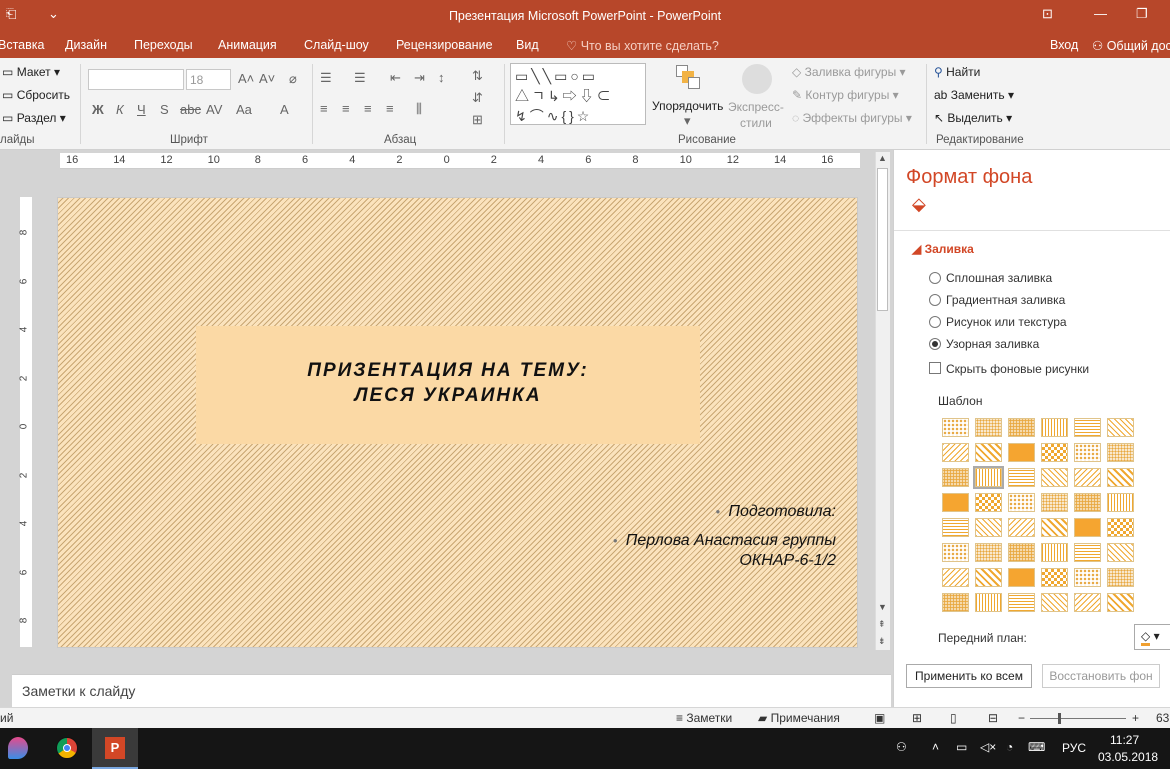 This screenshot has width=1170, height=769. Describe the element at coordinates (1131, 45) in the screenshot. I see `share-button: ⚇ Общий дос` at that location.